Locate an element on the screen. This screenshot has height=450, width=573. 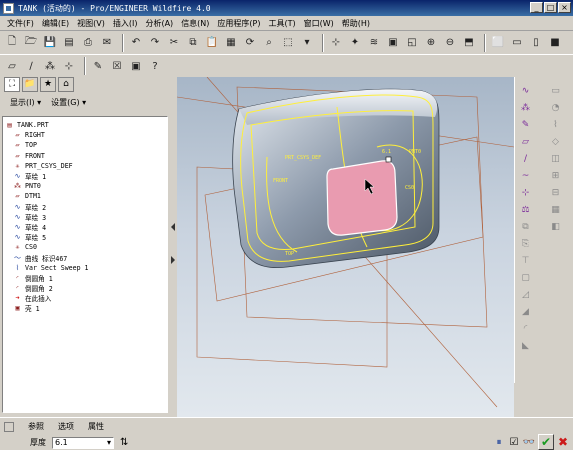
analysis-tool-icon: ⚖ is located at coordinates (526, 209).